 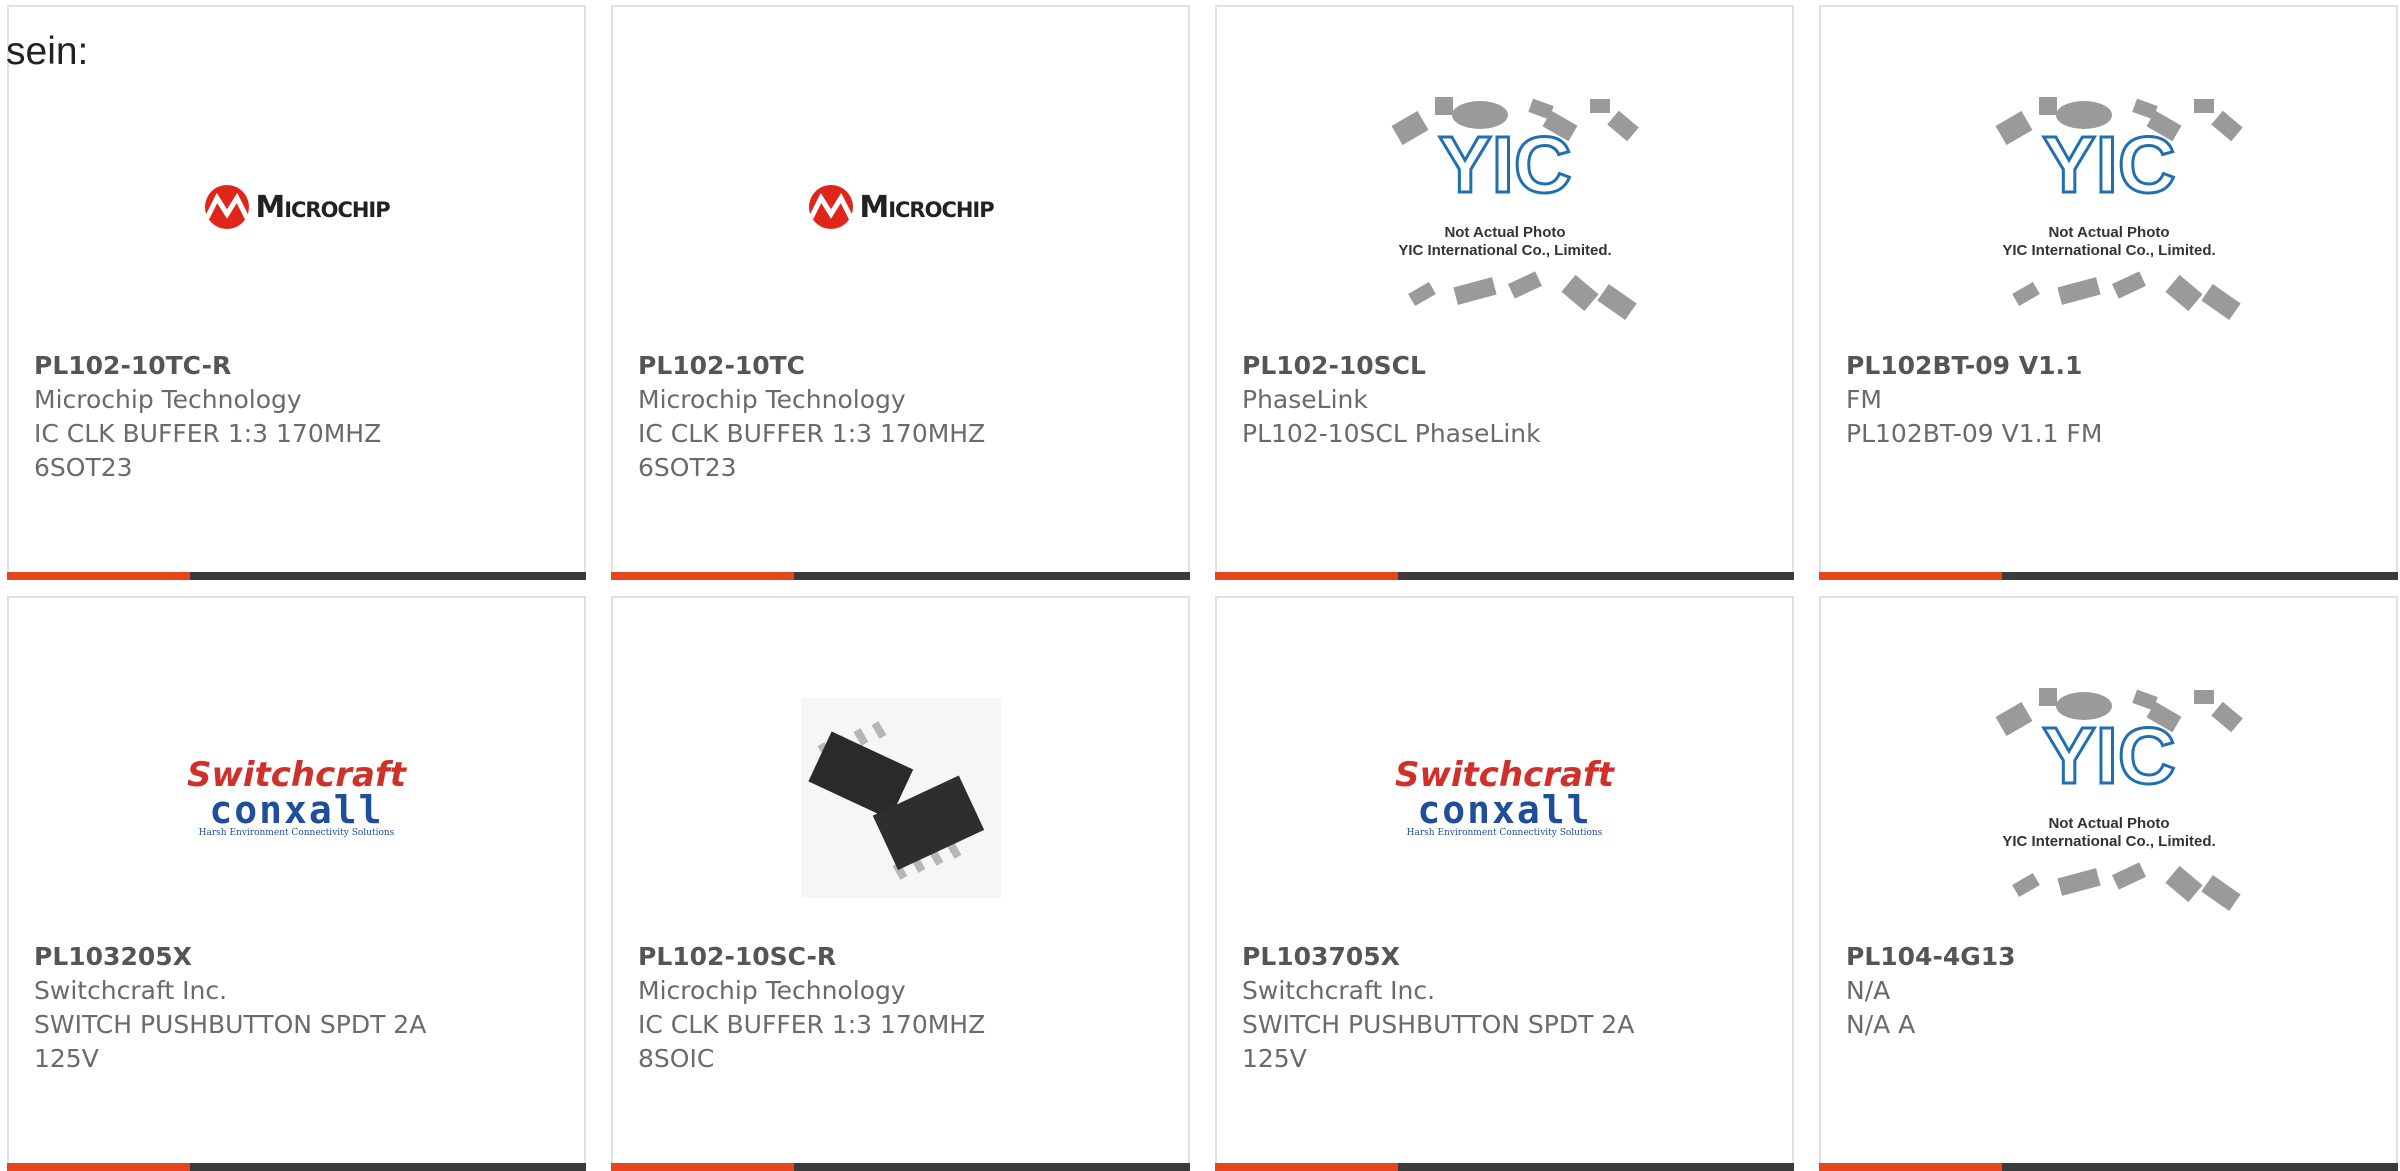 I want to click on part-number: PL102-10SCL, so click(x=1507, y=366).